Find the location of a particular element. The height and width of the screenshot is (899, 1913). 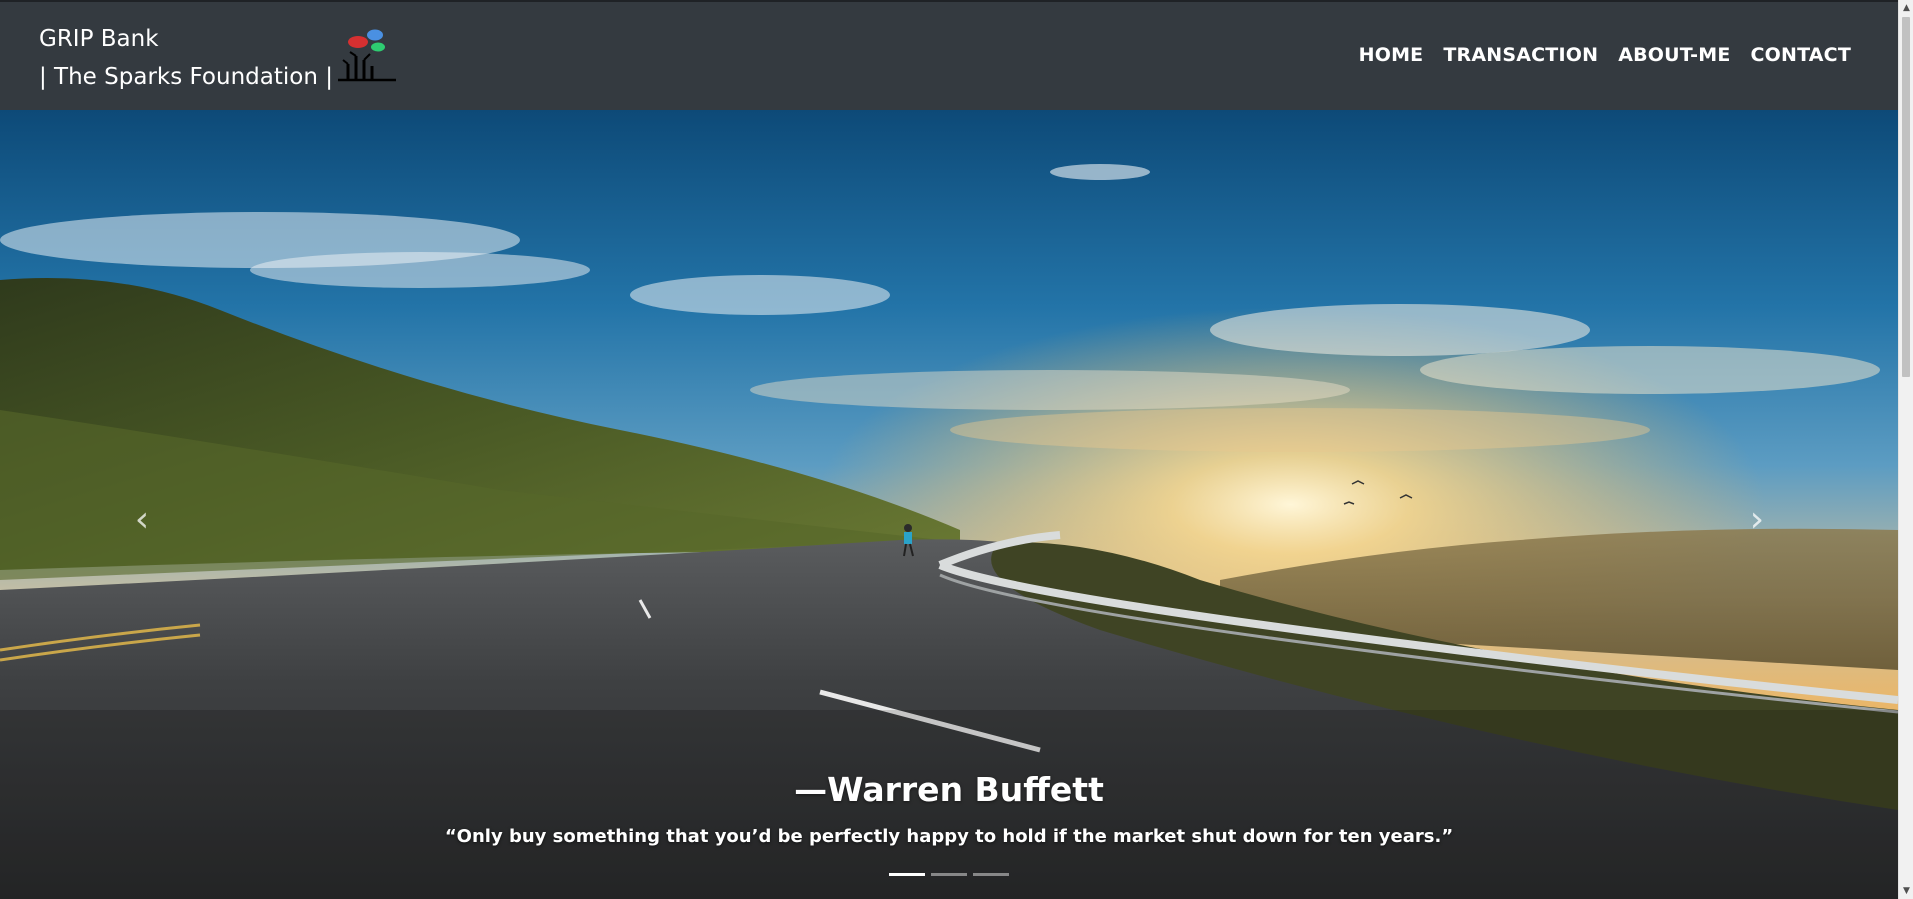

scroll-up-arrow-icon: ▲ is located at coordinates (1906, 8).